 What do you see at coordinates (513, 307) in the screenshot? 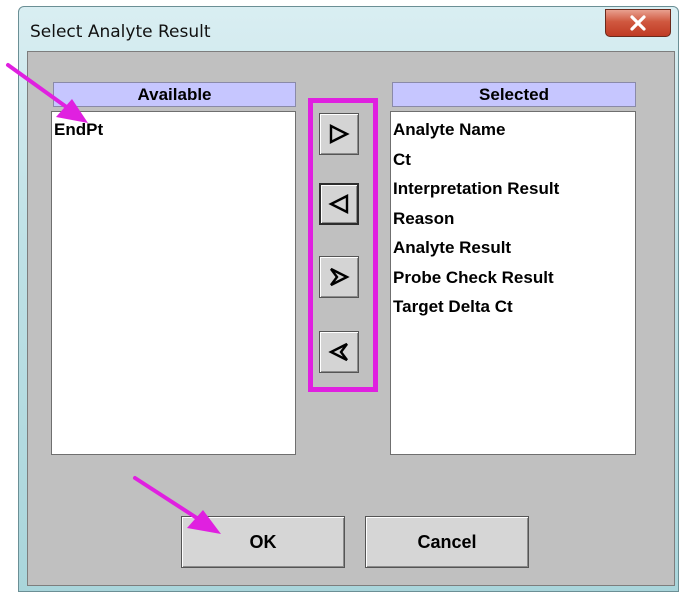
I see `list-item: Target Delta Ct` at bounding box center [513, 307].